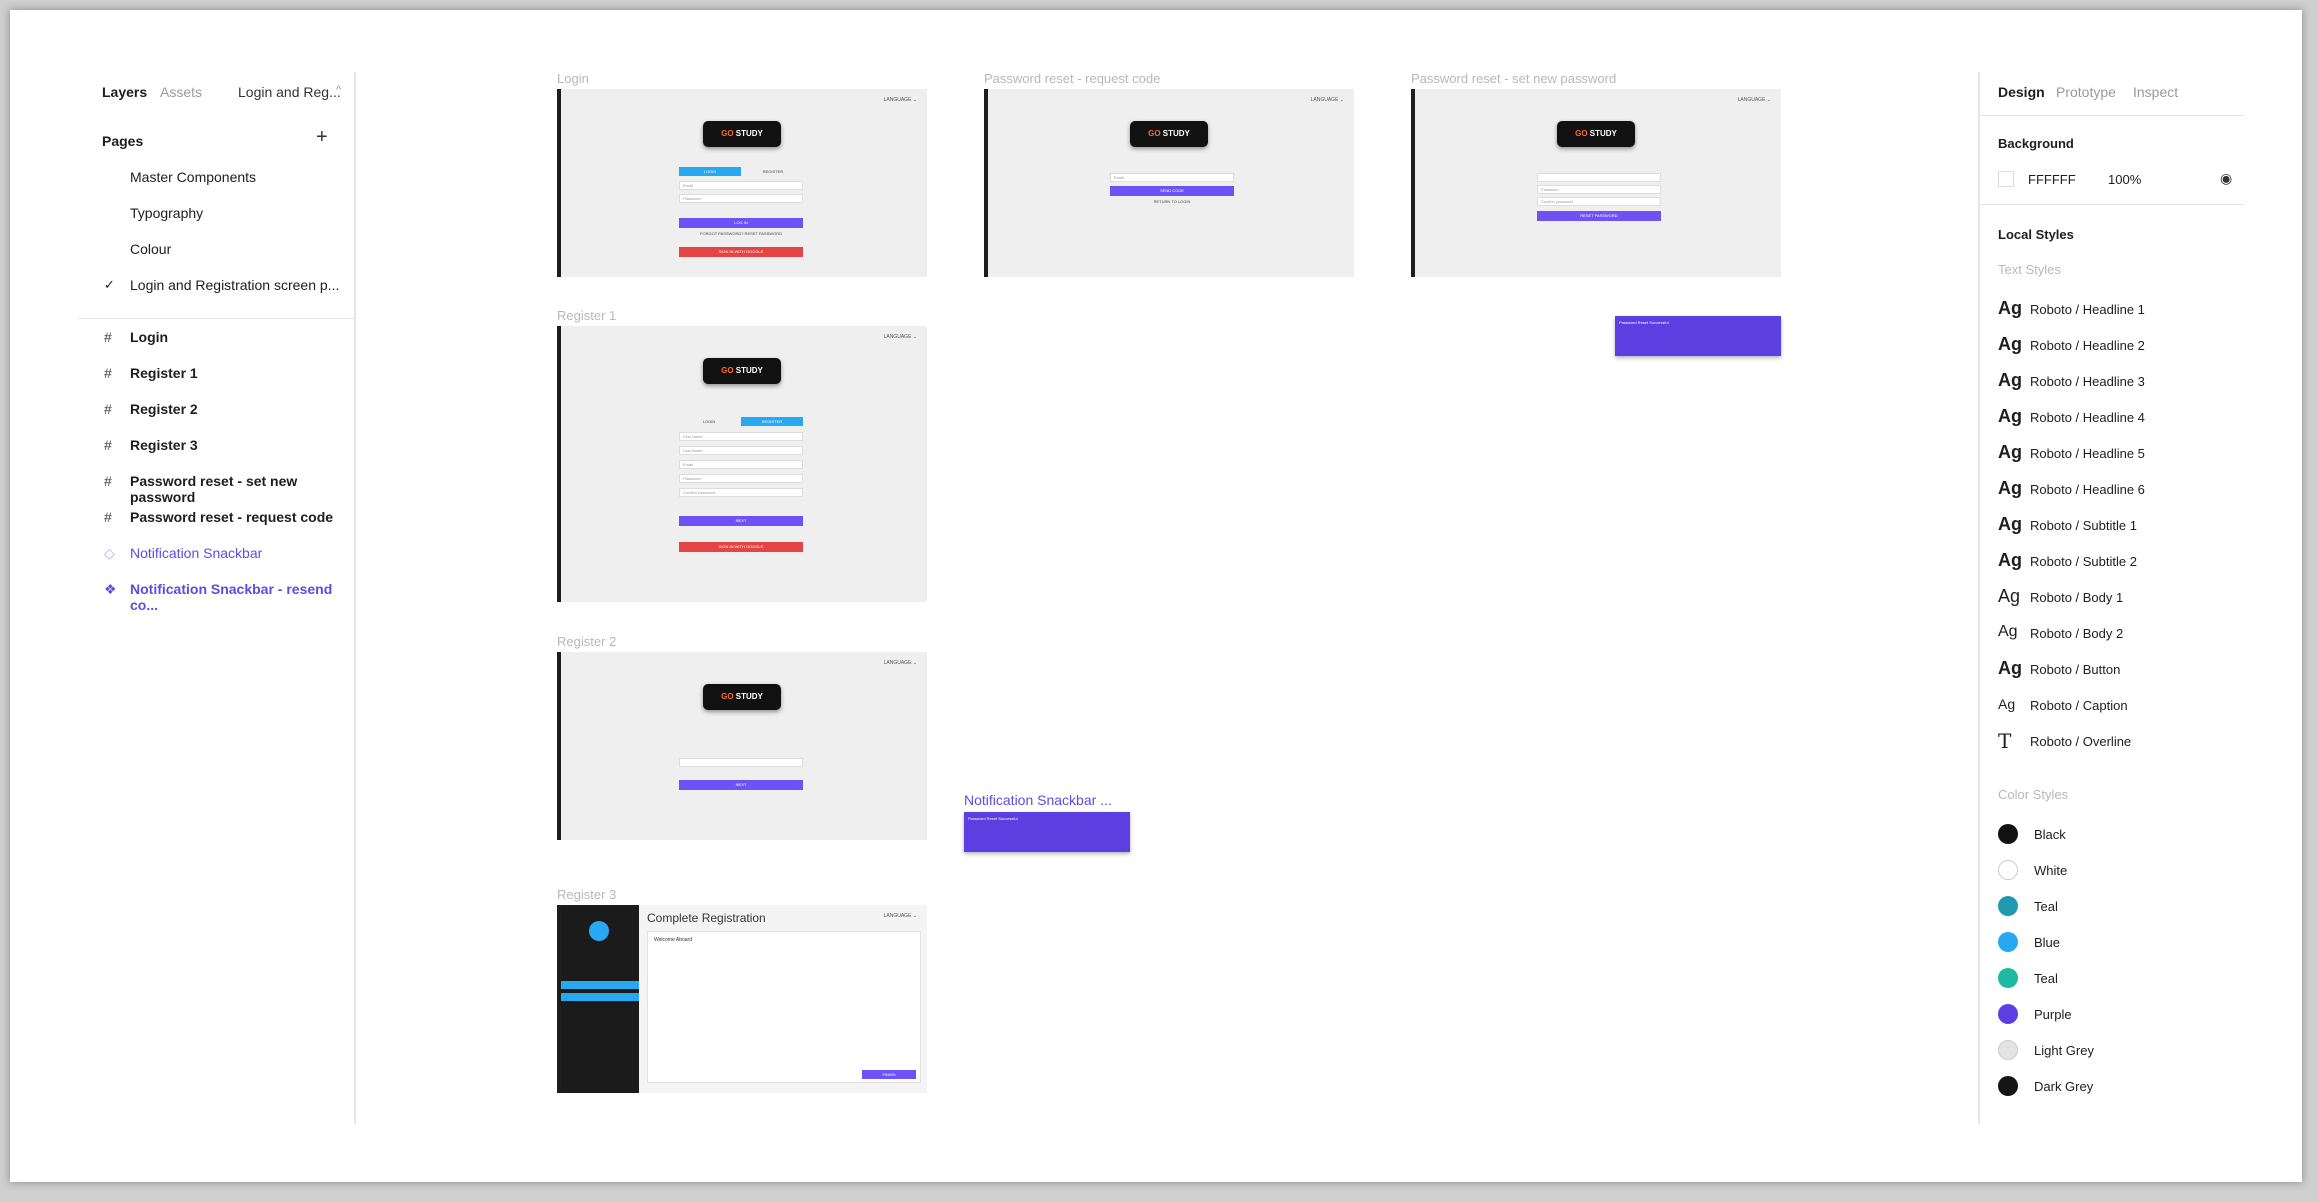  I want to click on text-style-item: Roboto / Caption, so click(2079, 705).